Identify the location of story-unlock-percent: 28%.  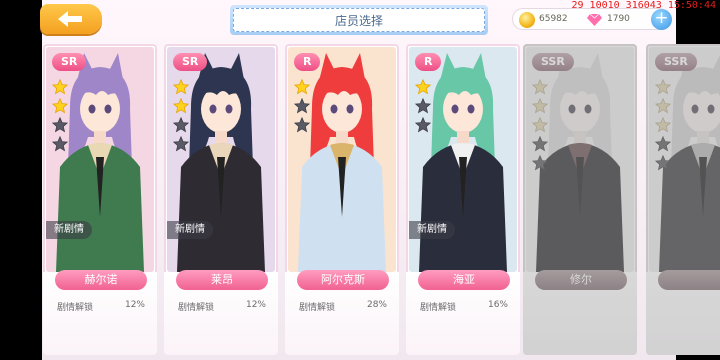
(376, 305).